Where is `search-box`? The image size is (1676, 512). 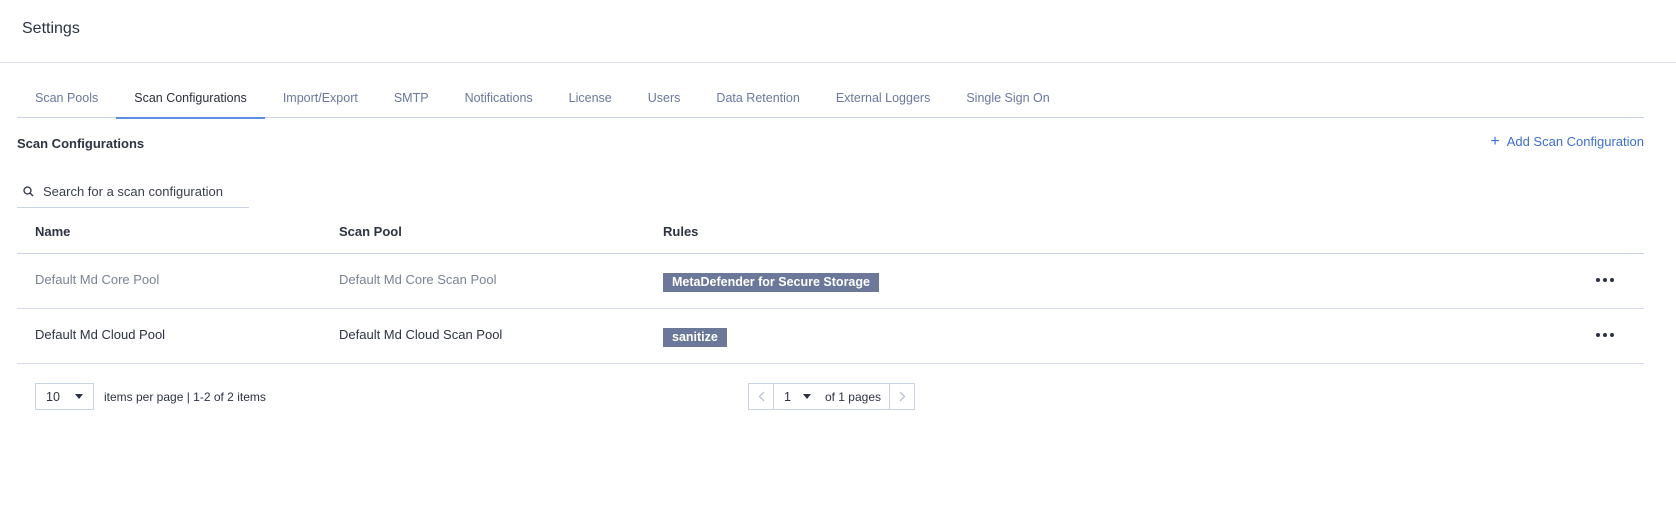 search-box is located at coordinates (133, 192).